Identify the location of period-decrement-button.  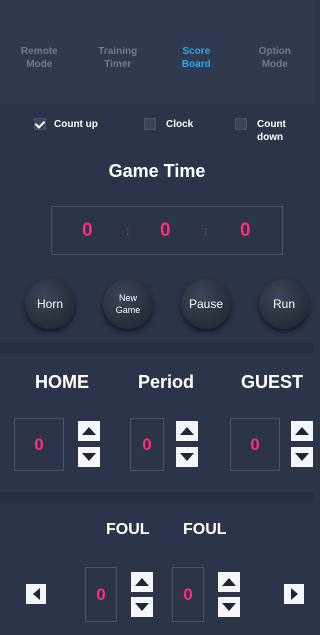
(187, 457).